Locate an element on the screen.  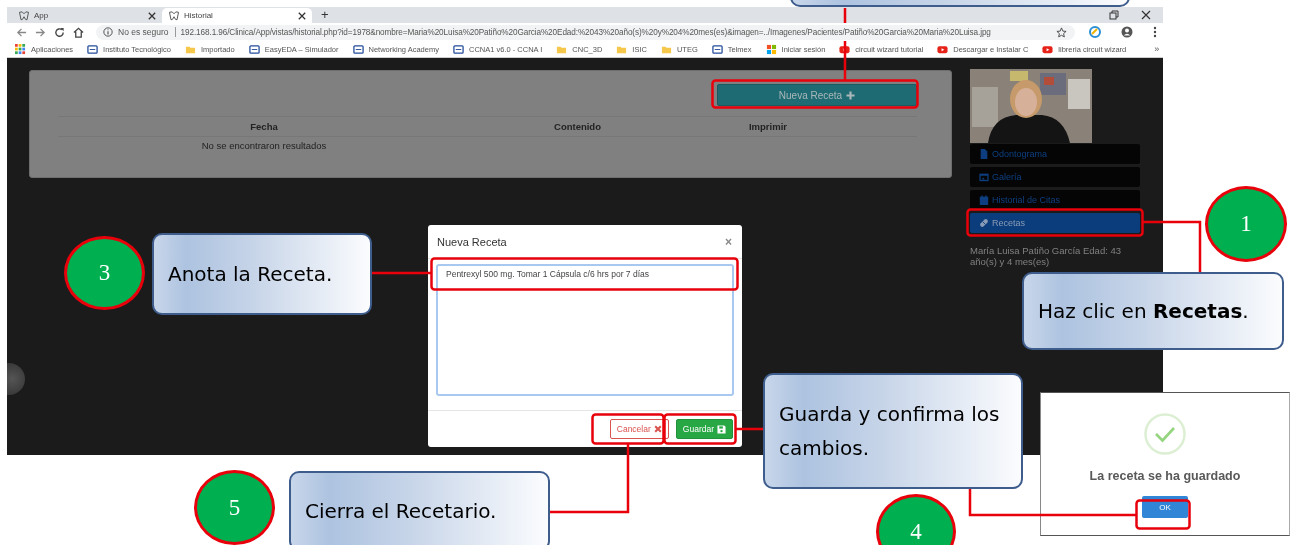
sidebar-item: Recetas is located at coordinates (1055, 223).